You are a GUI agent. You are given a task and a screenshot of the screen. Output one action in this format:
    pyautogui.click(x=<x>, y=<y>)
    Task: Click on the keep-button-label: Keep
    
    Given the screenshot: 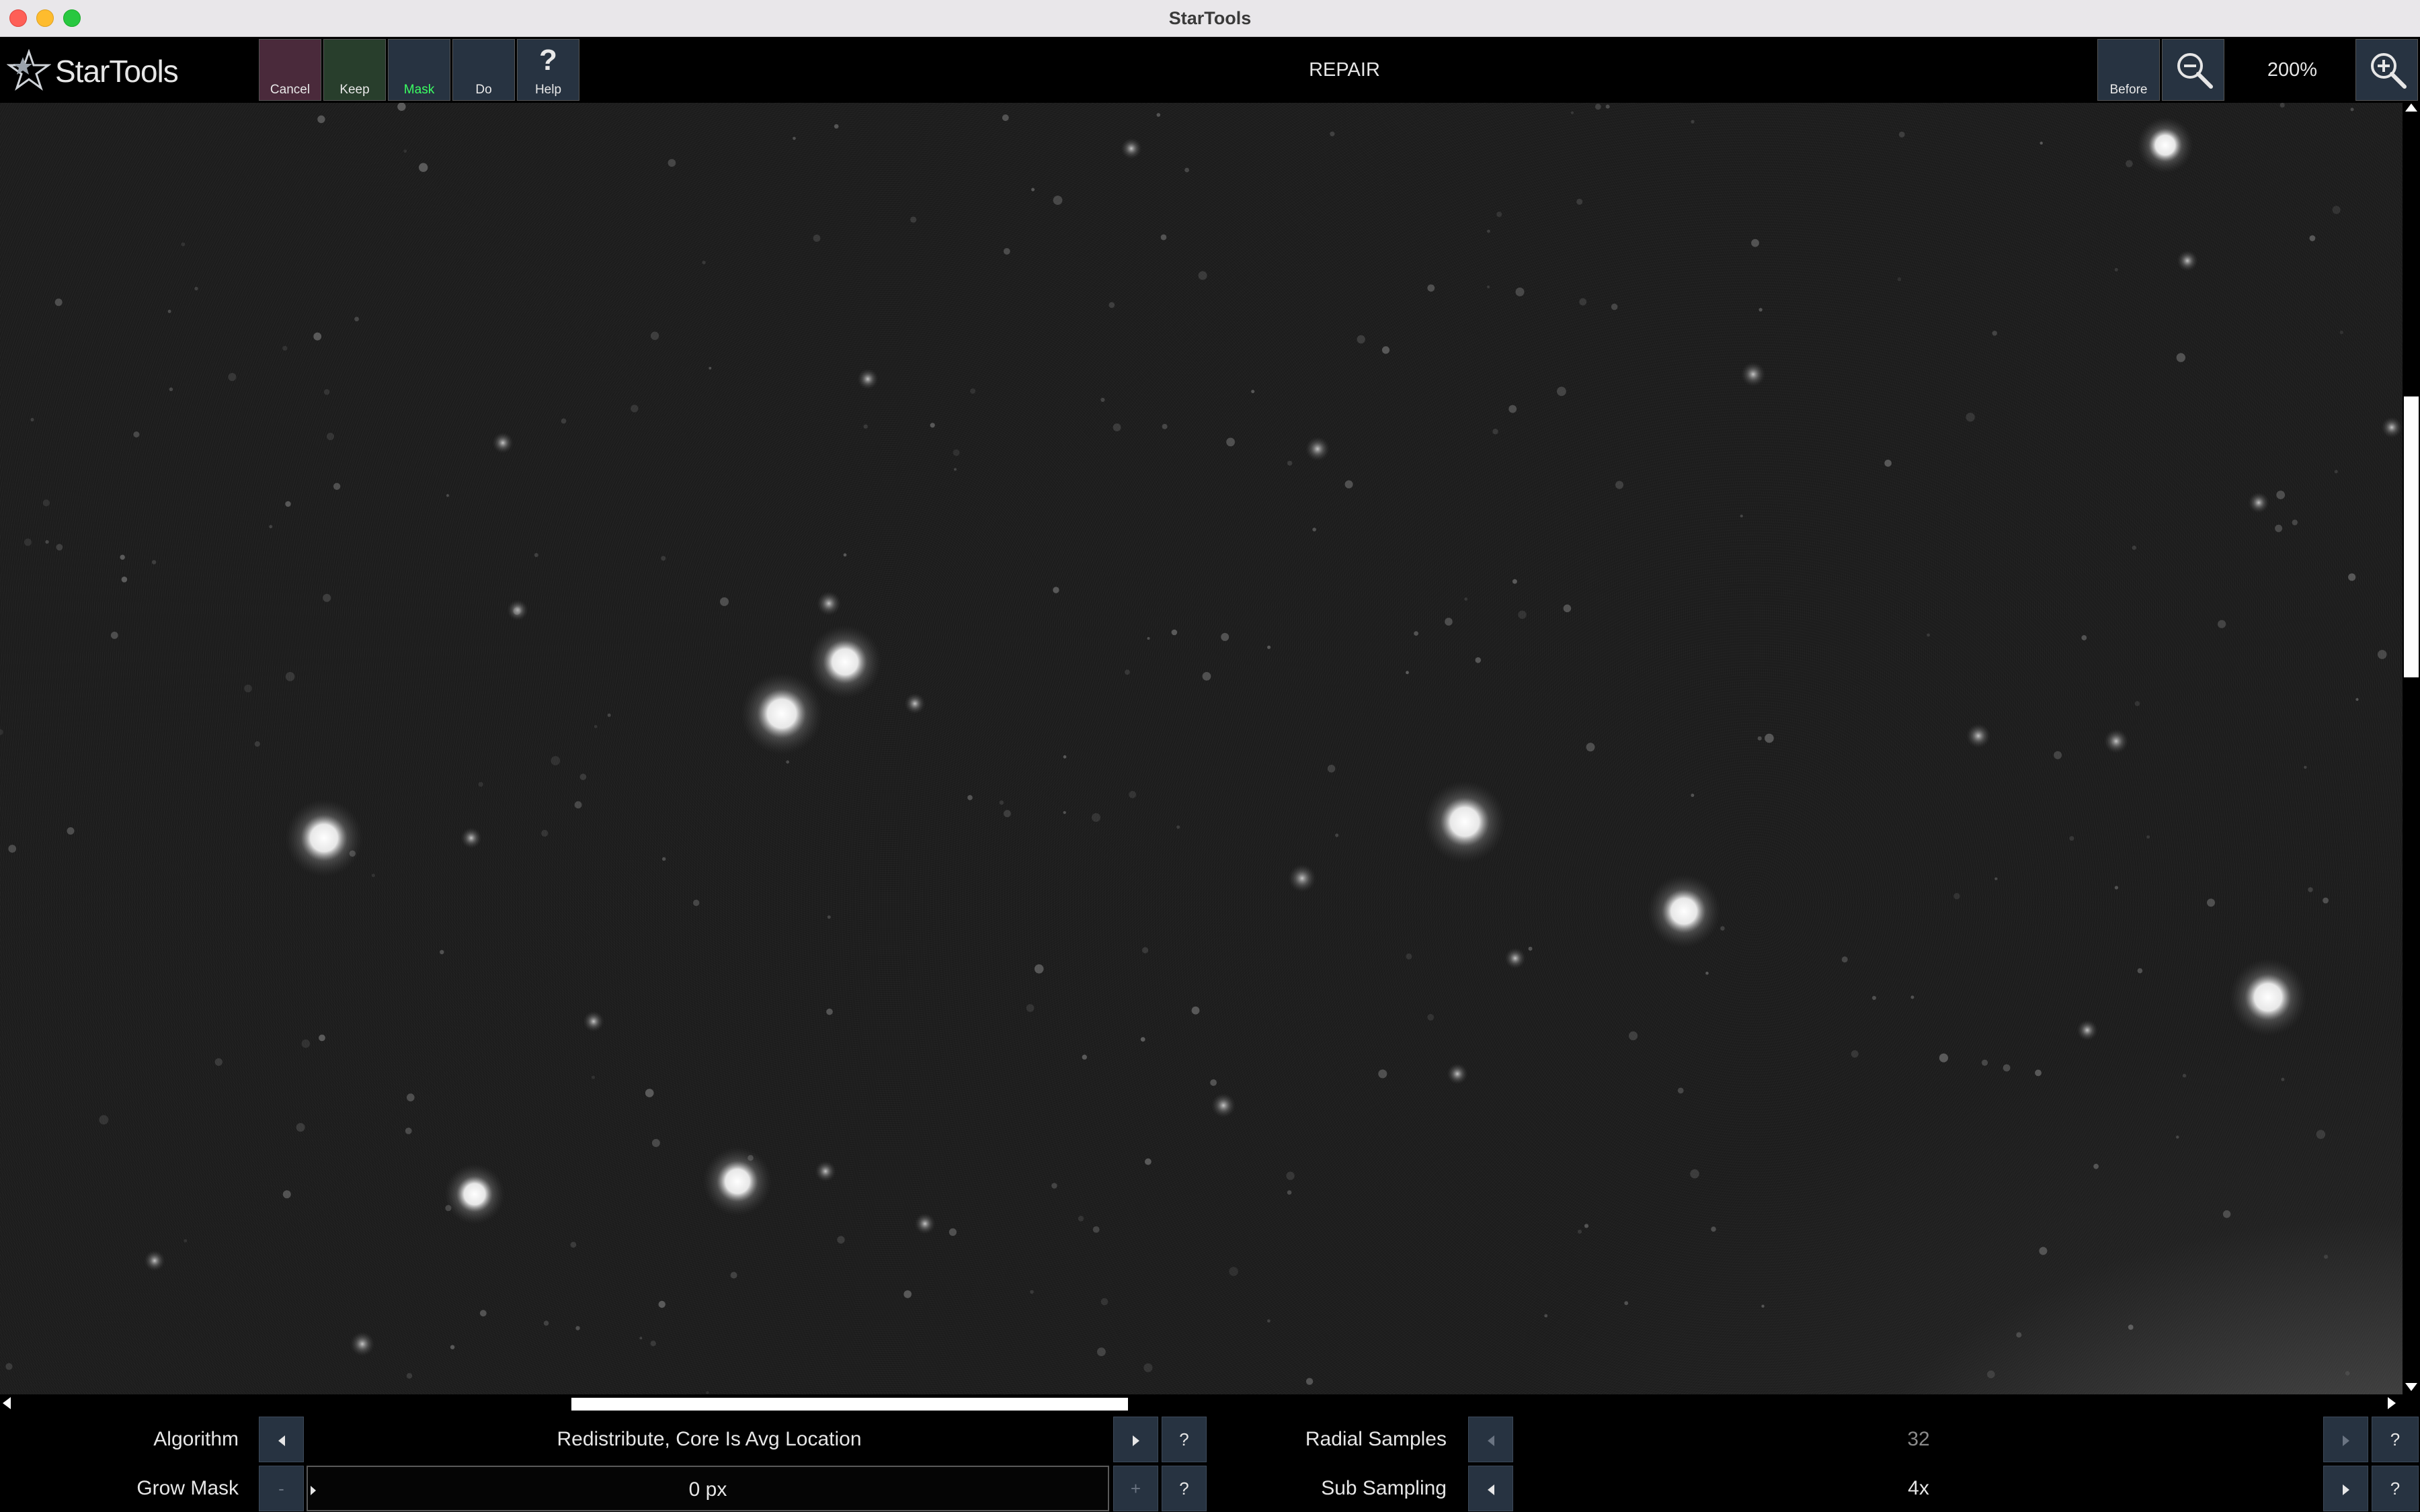 What is the action you would take?
    pyautogui.click(x=354, y=90)
    